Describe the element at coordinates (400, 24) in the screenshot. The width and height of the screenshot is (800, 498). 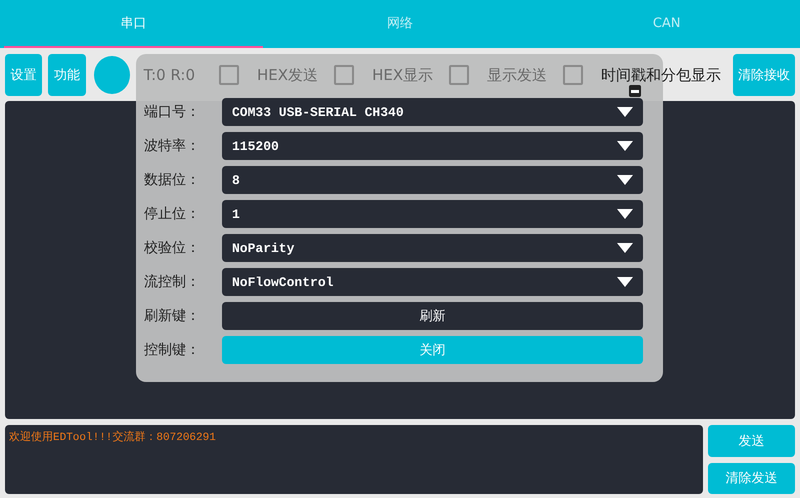
I see `tab: 网络` at that location.